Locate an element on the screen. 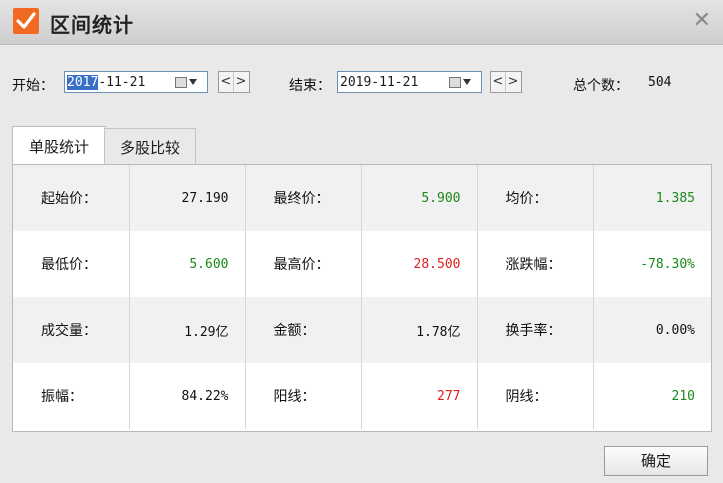 The height and width of the screenshot is (483, 723). end-date-value: 2019-11-21 is located at coordinates (378, 82).